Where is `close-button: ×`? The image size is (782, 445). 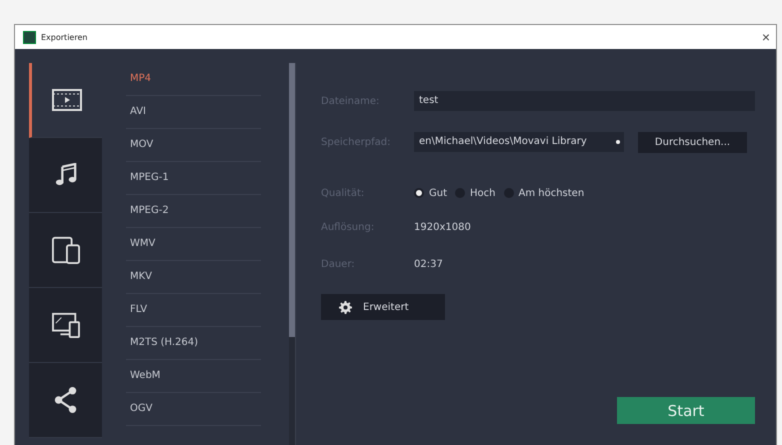 close-button: × is located at coordinates (766, 37).